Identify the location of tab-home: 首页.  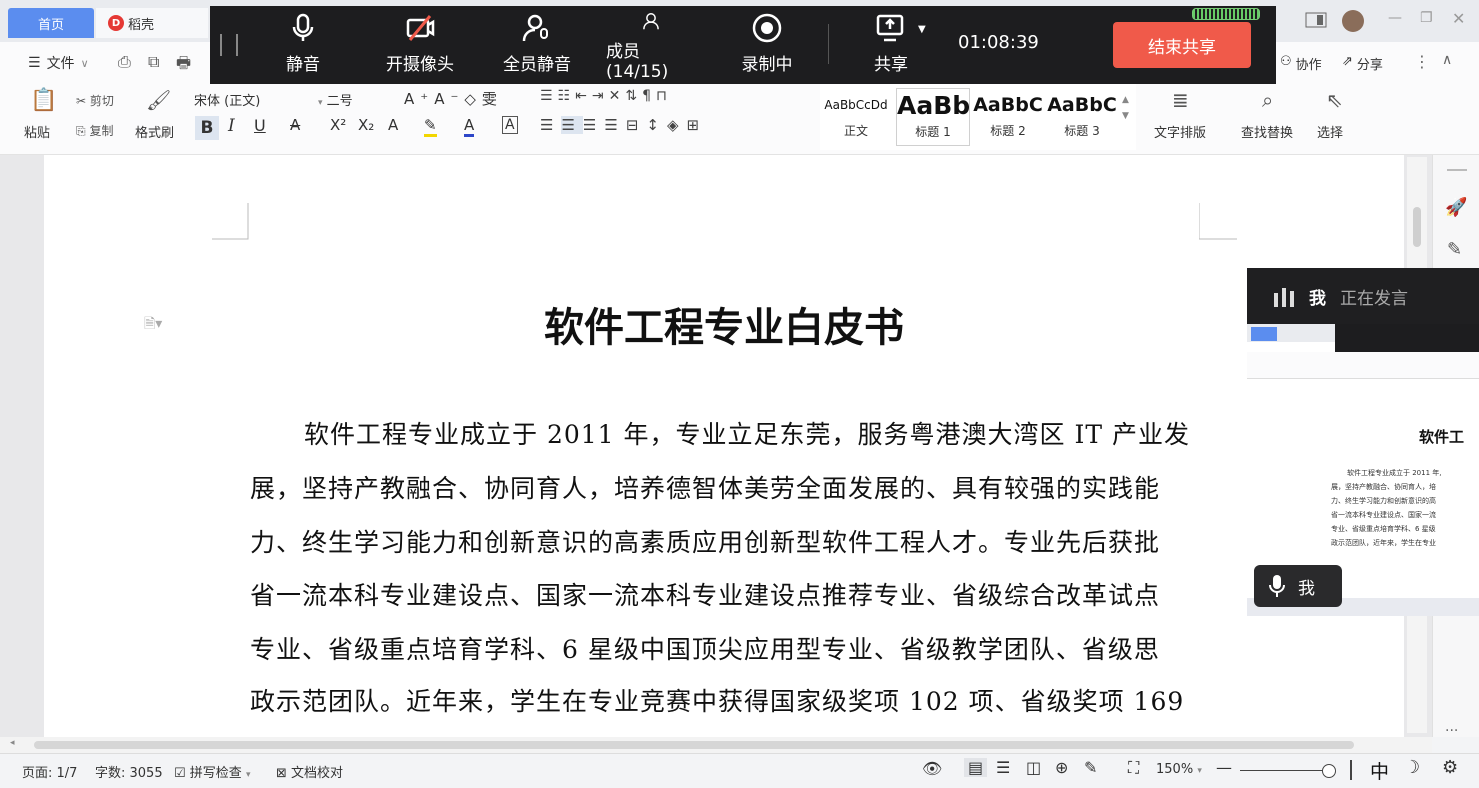
(51, 23).